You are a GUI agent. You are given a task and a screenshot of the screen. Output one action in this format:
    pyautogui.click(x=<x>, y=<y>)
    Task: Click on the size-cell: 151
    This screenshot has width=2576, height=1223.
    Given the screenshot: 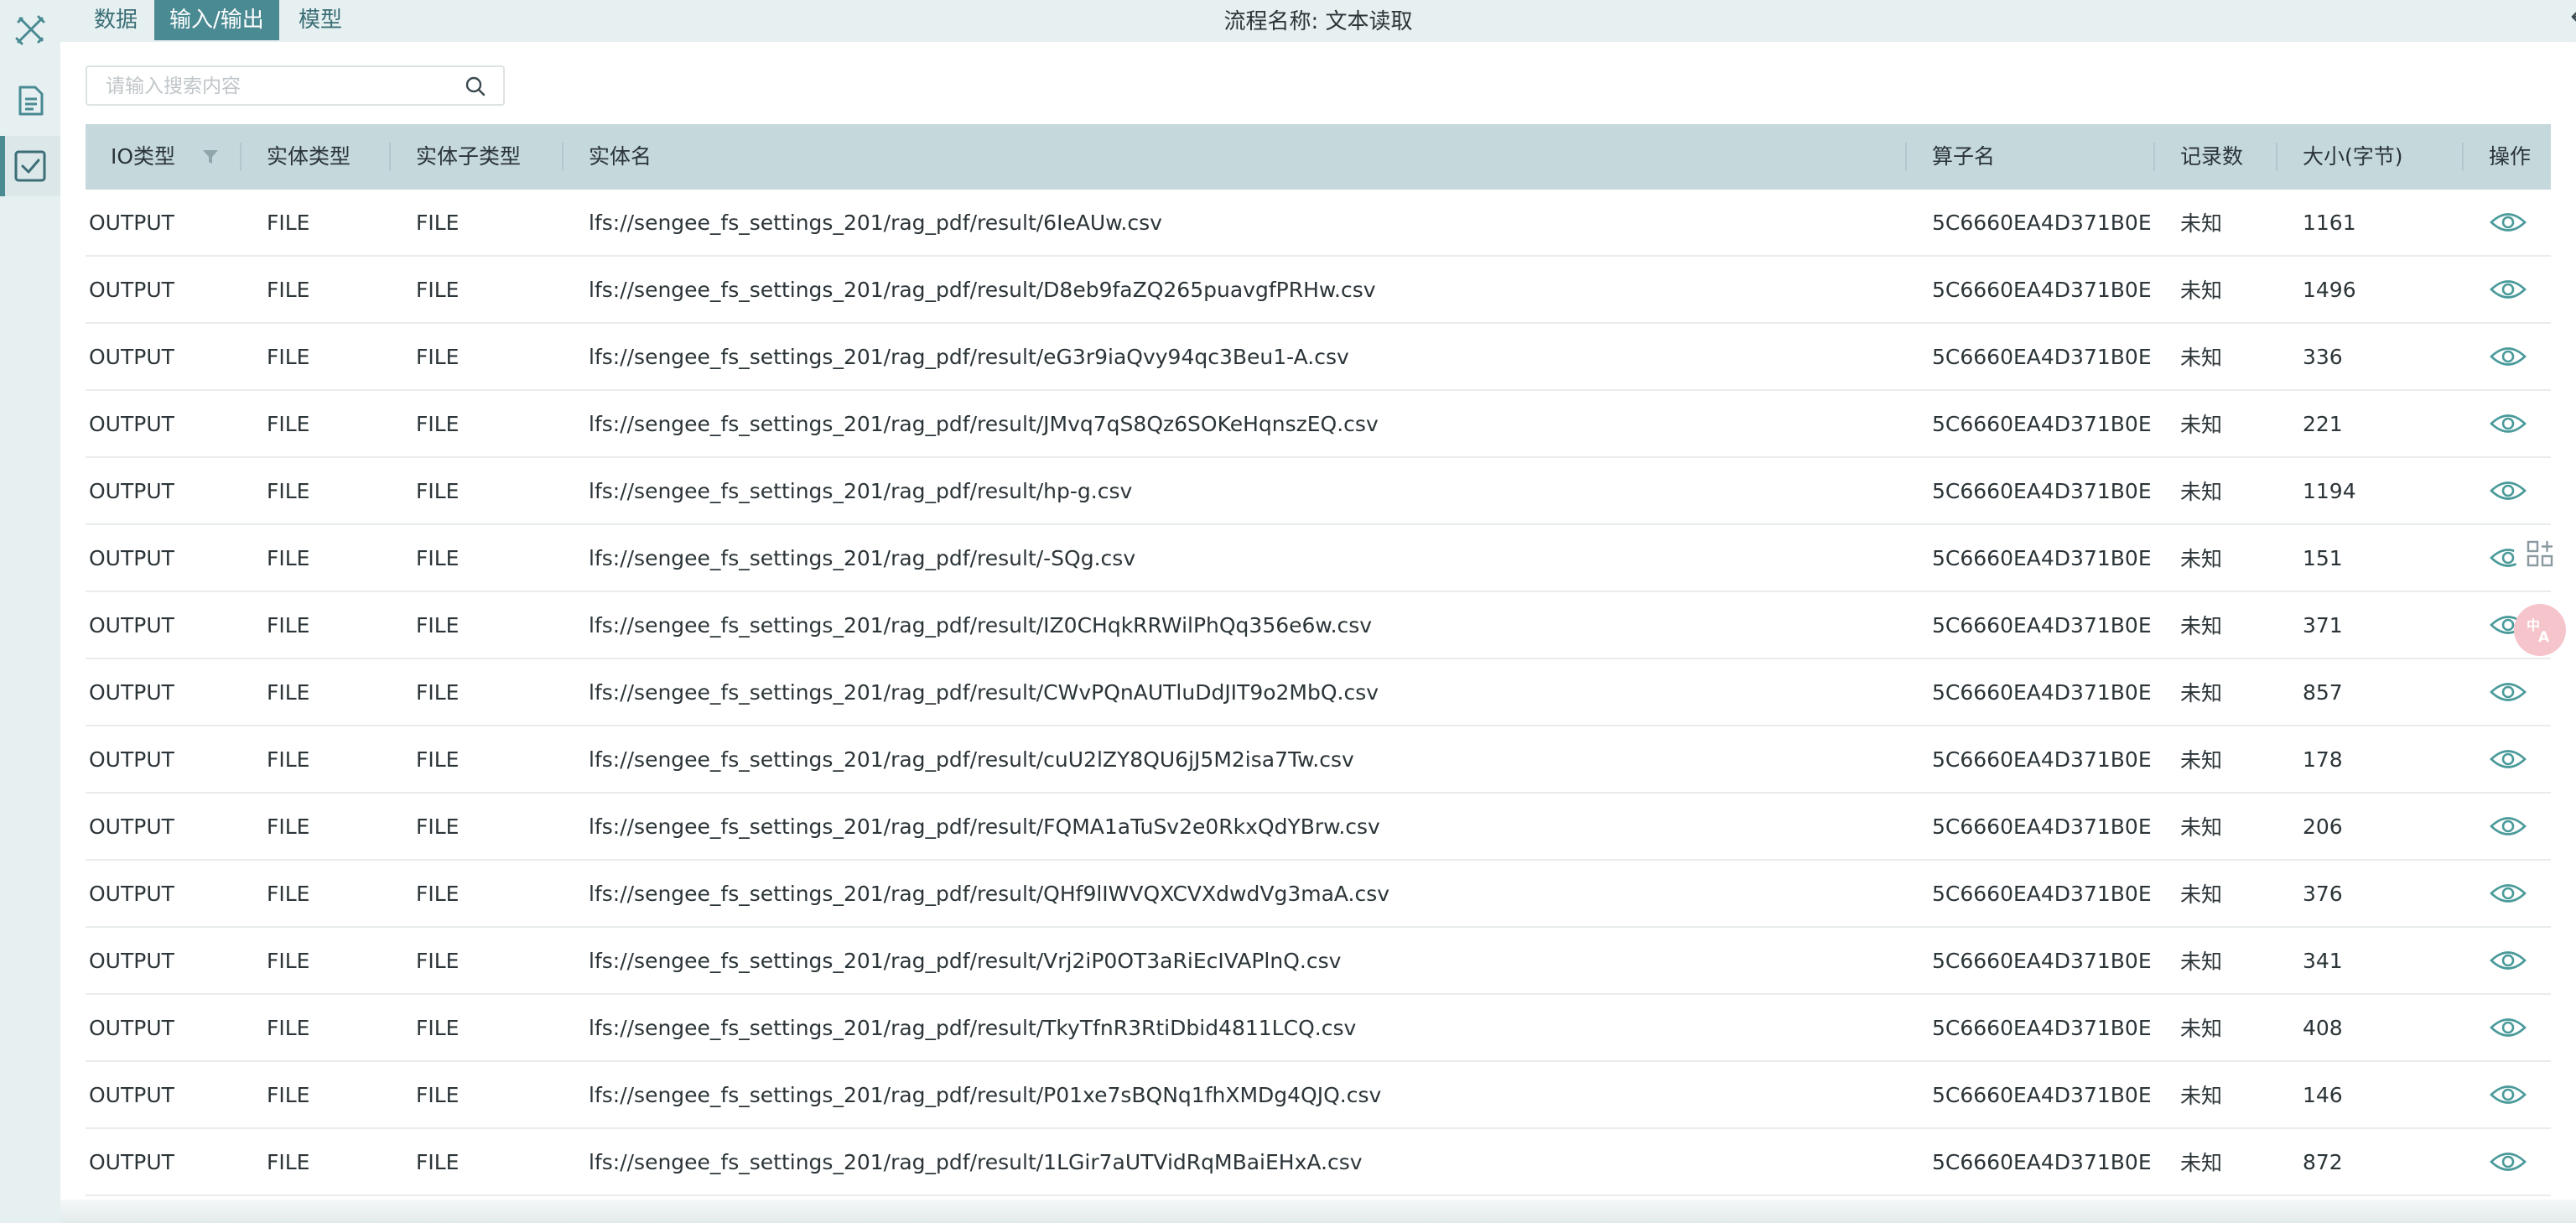 What is the action you would take?
    pyautogui.click(x=2323, y=557)
    